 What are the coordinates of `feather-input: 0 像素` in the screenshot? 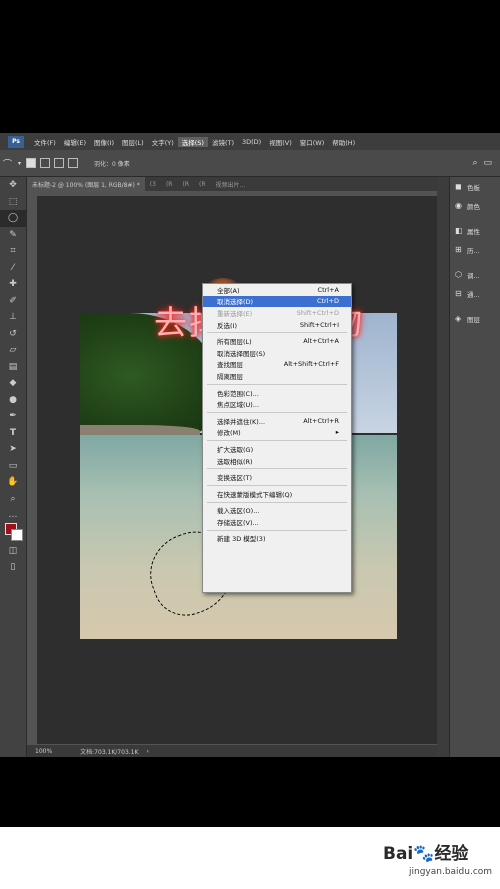 It's located at (121, 163).